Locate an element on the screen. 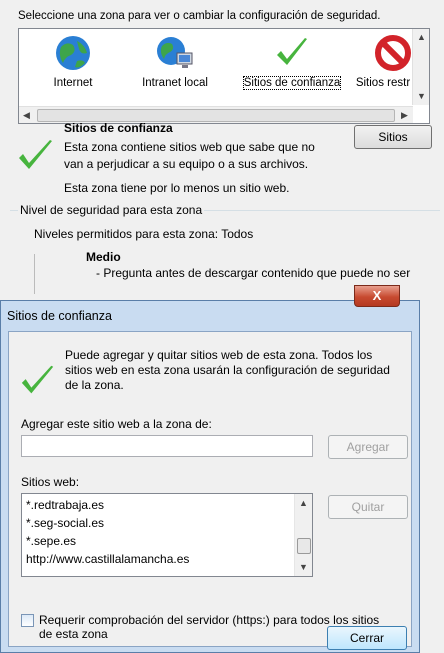 Image resolution: width=444 pixels, height=653 pixels. zone-intranet: Intranet local is located at coordinates (175, 64).